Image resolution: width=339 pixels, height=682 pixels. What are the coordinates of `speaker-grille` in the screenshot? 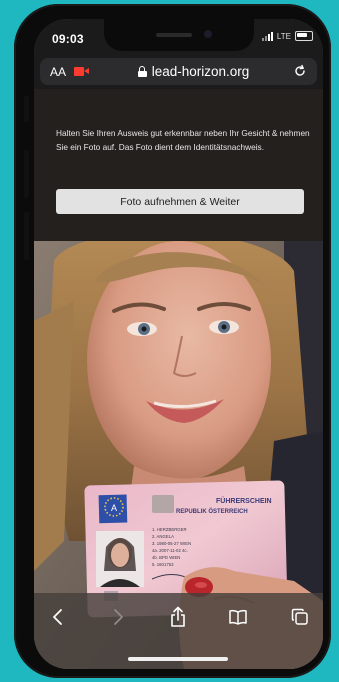 It's located at (174, 35).